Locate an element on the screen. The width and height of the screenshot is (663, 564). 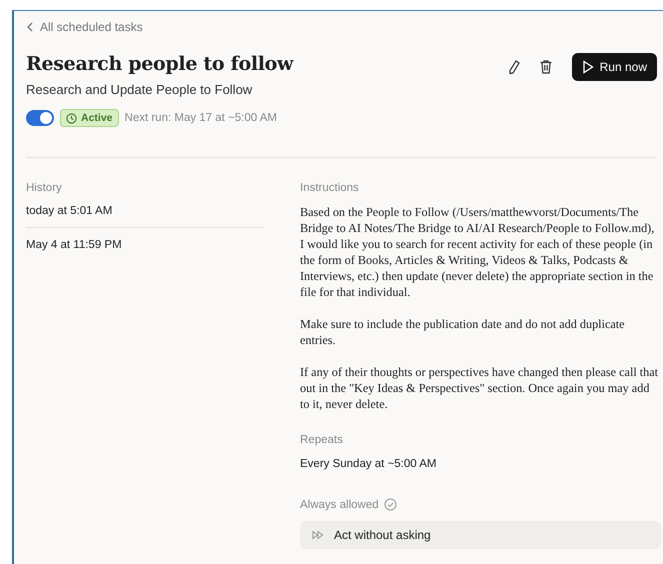
check-circle-icon is located at coordinates (390, 504).